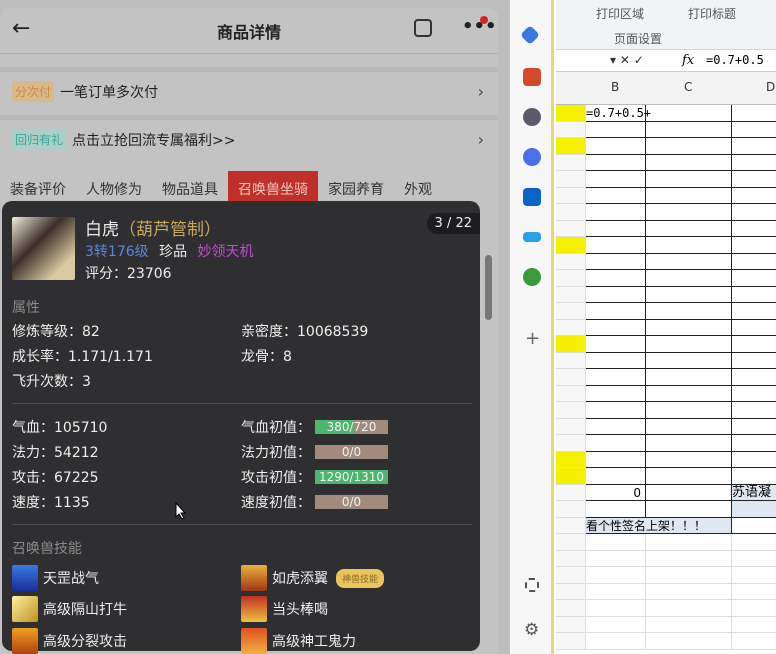 The height and width of the screenshot is (654, 776). I want to click on tag-icon, so click(530, 35).